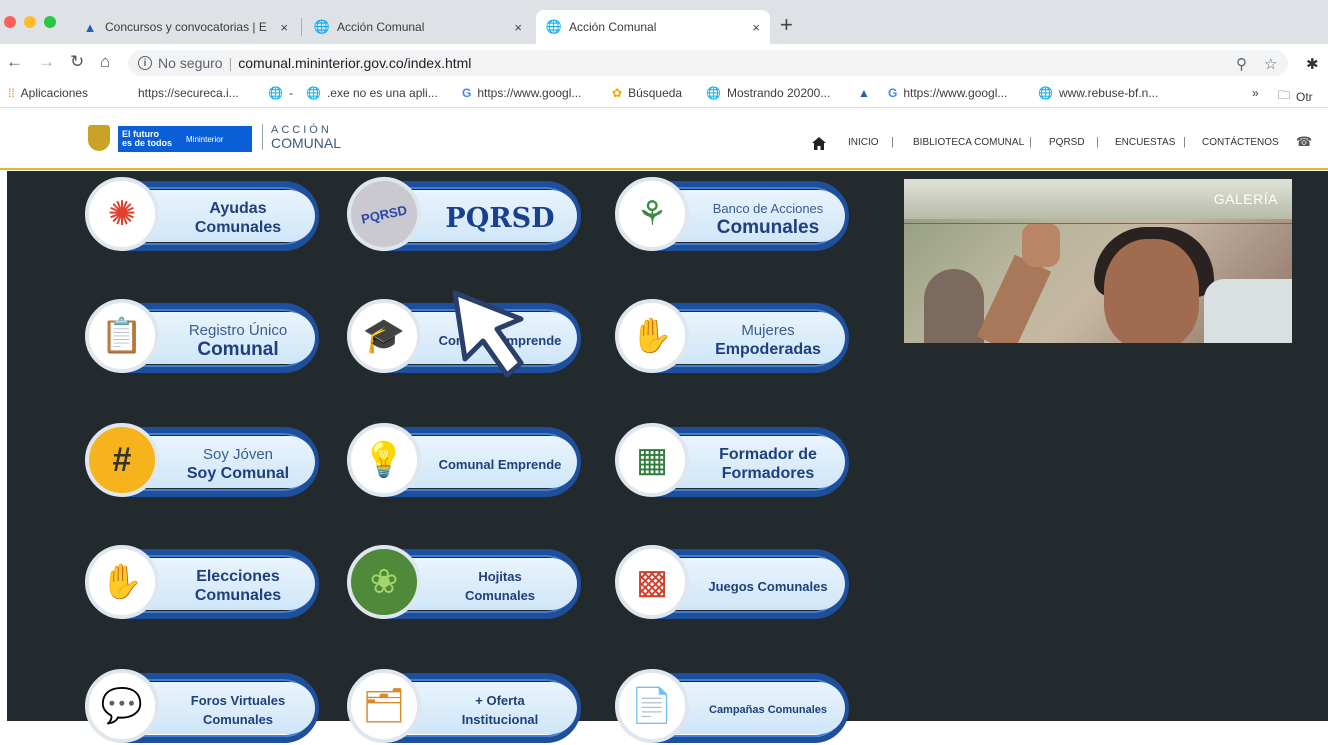 The height and width of the screenshot is (745, 1328). What do you see at coordinates (99, 138) in the screenshot?
I see `colombia-shield-icon` at bounding box center [99, 138].